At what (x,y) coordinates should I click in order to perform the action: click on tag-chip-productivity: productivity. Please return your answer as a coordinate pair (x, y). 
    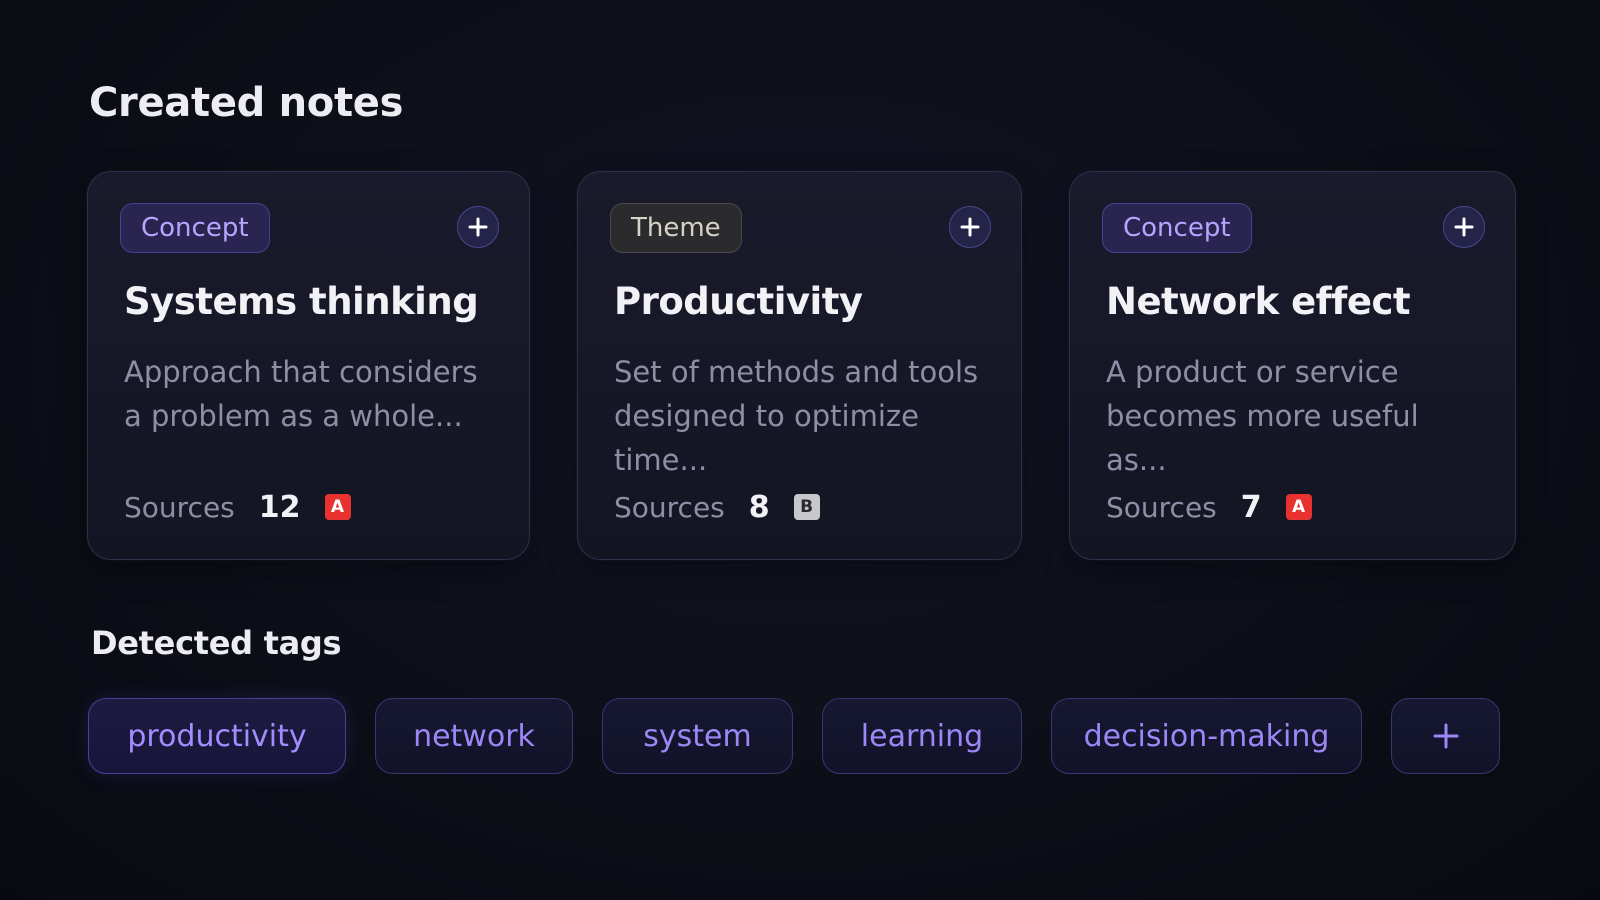
    Looking at the image, I should click on (217, 736).